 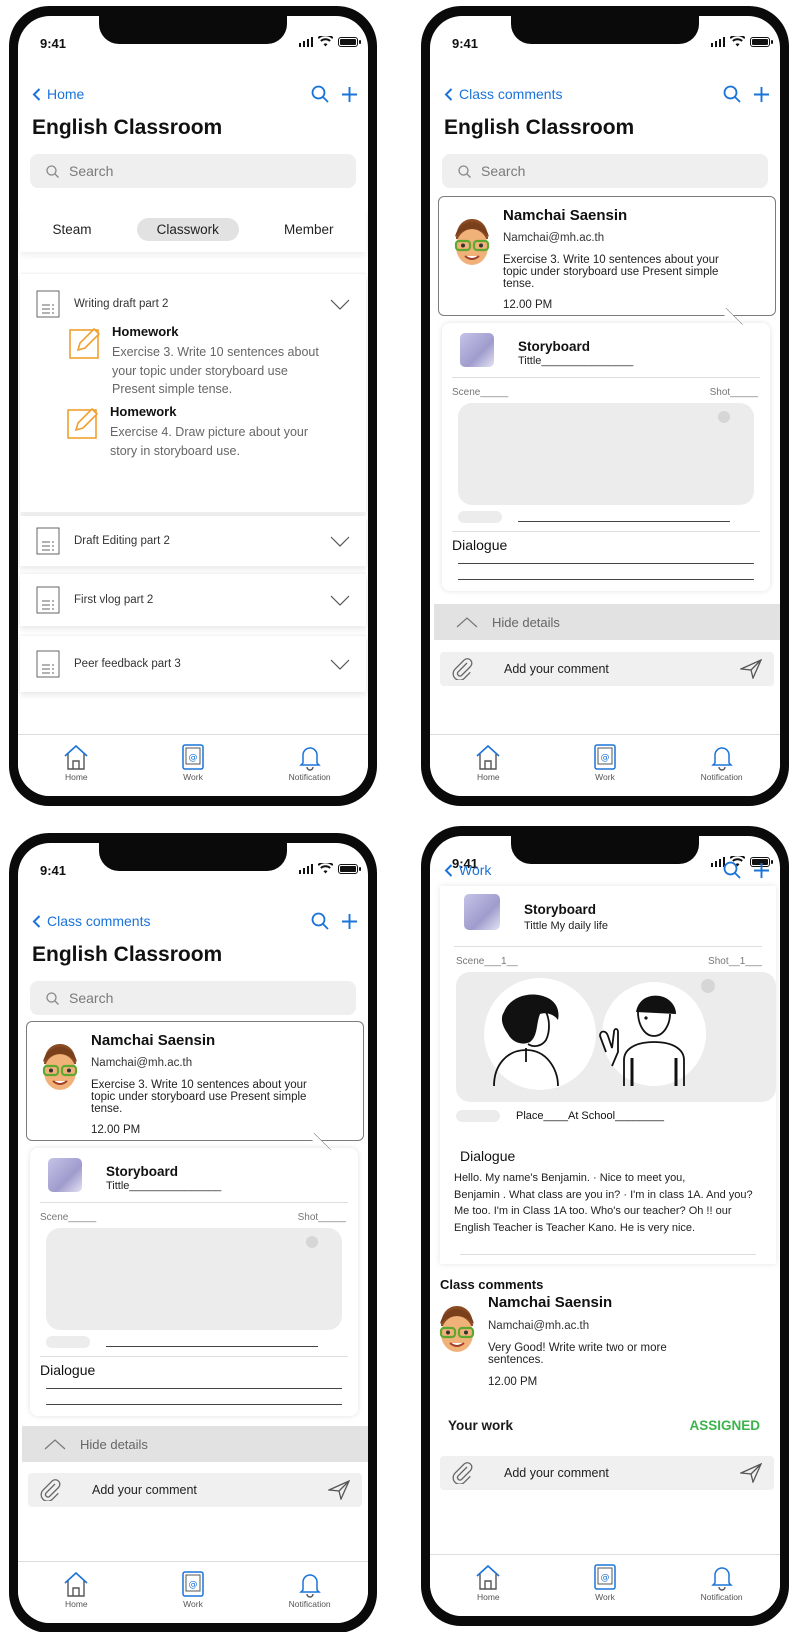 I want to click on scene-drawing, so click(x=616, y=1037).